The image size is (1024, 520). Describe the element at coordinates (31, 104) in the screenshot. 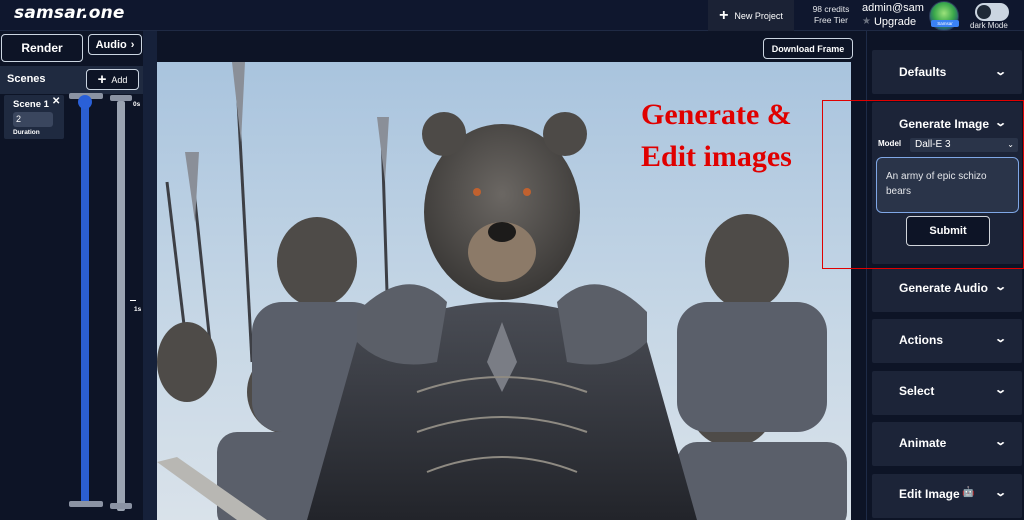

I see `scene-title: Scene 1` at that location.